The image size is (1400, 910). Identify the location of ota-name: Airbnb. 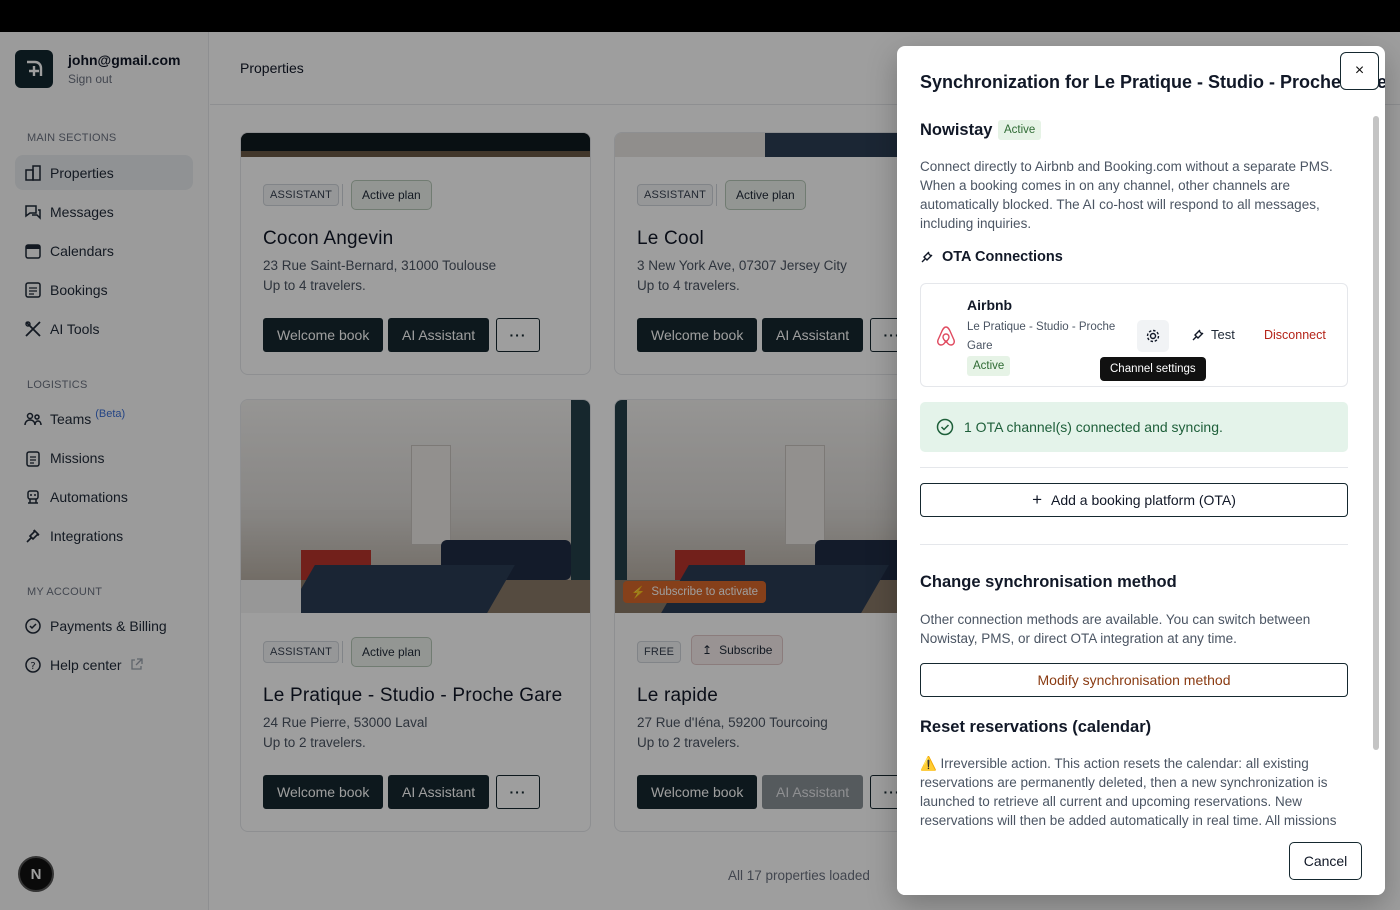
(990, 305).